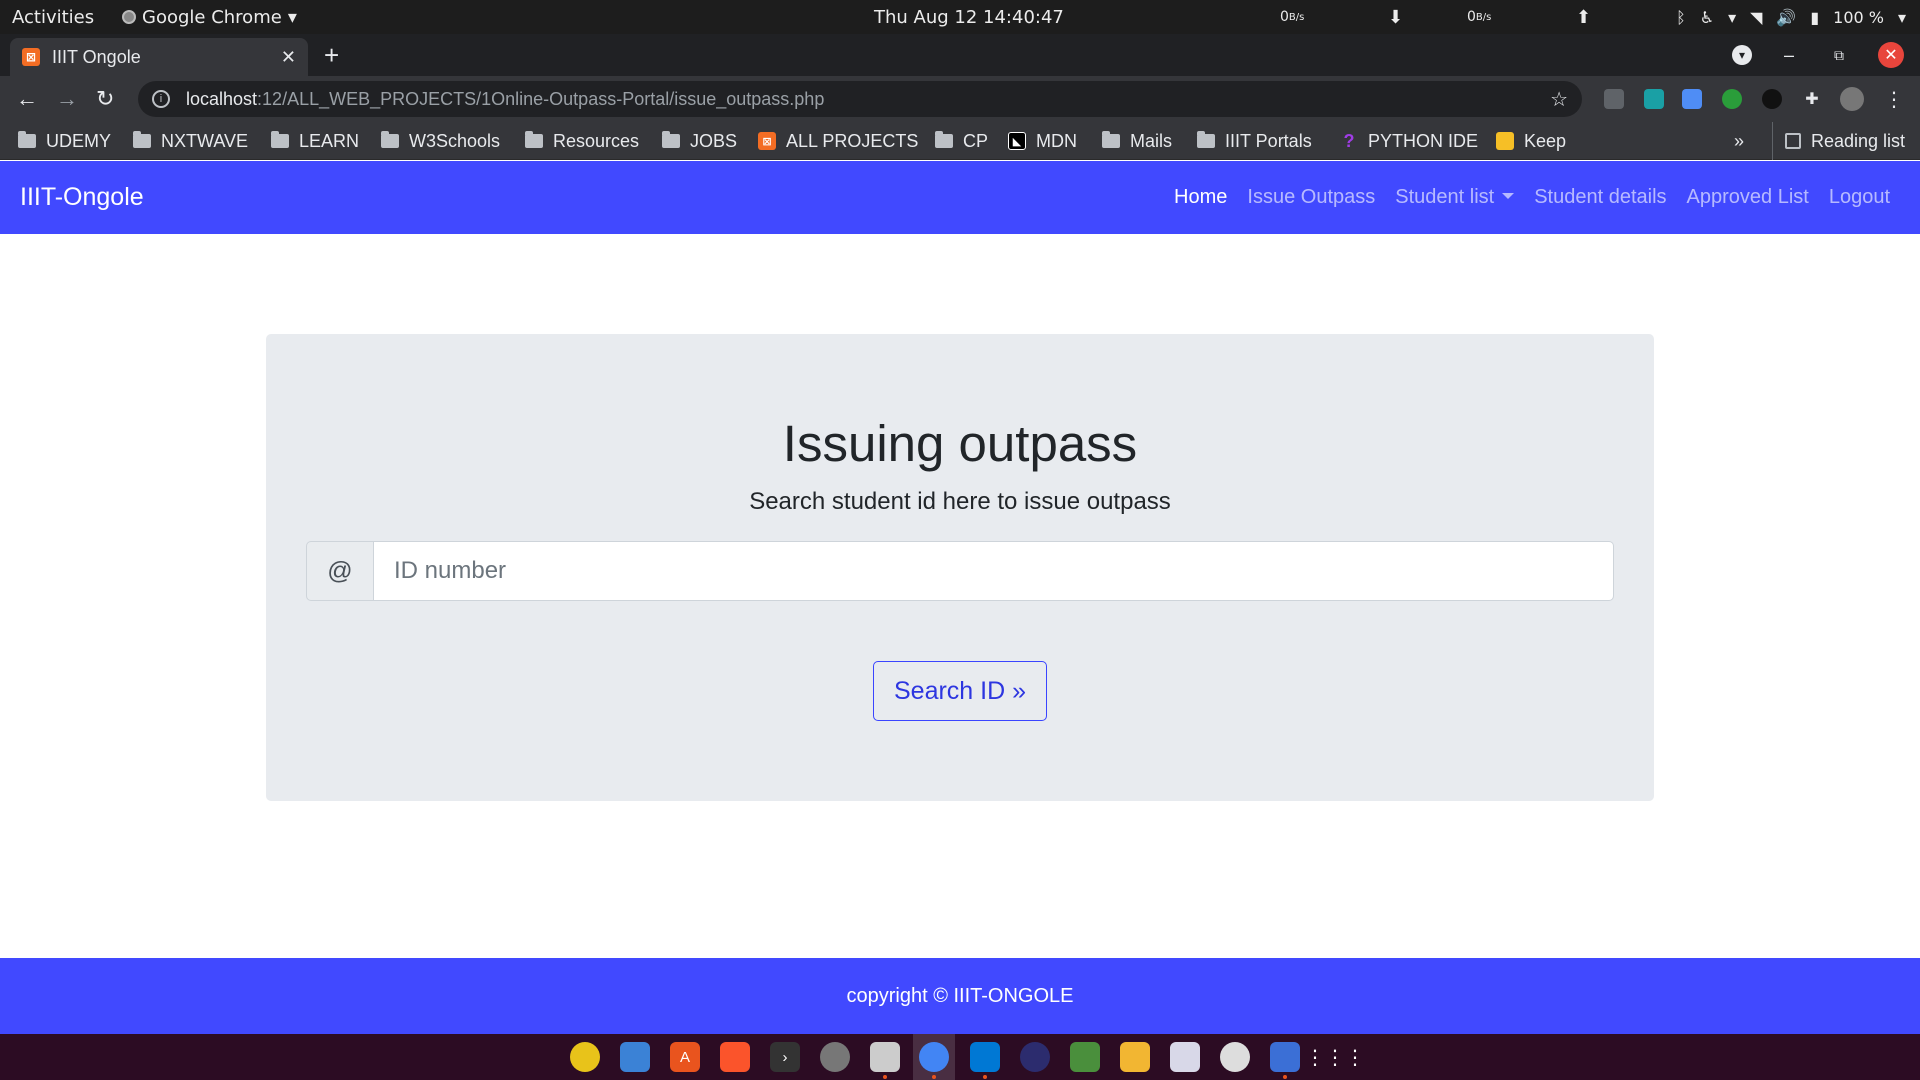  What do you see at coordinates (1409, 141) in the screenshot?
I see `bookmark-python-ide: ? PYTHON IDE` at bounding box center [1409, 141].